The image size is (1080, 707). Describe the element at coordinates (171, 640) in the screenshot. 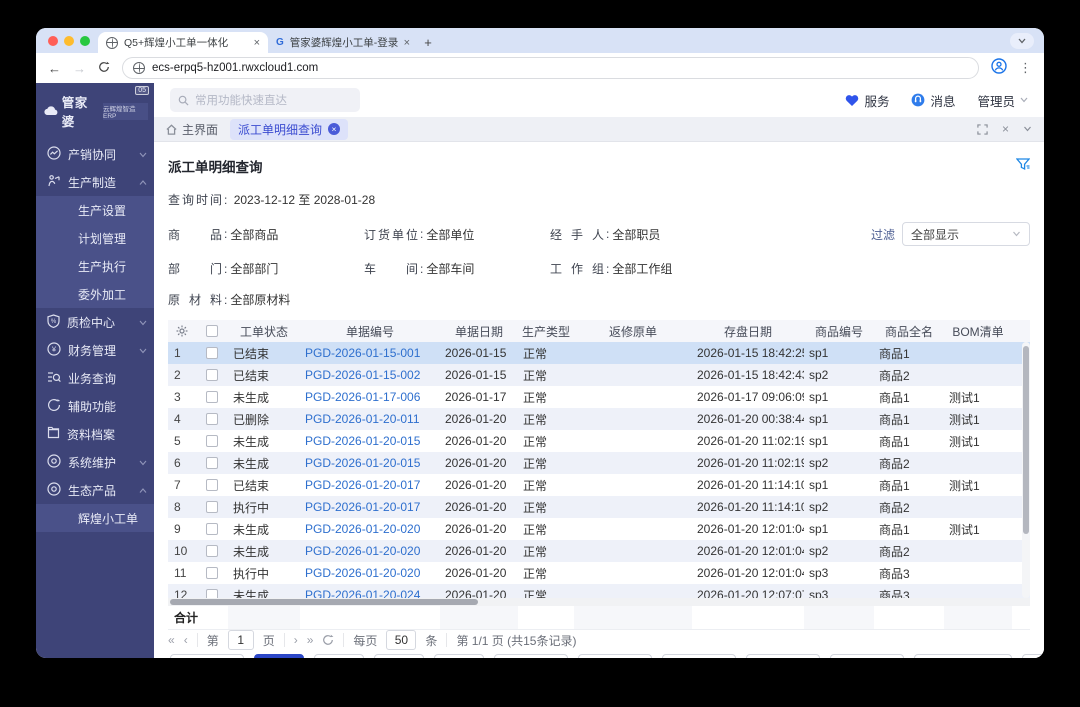

I see `first-page-icon: «` at that location.